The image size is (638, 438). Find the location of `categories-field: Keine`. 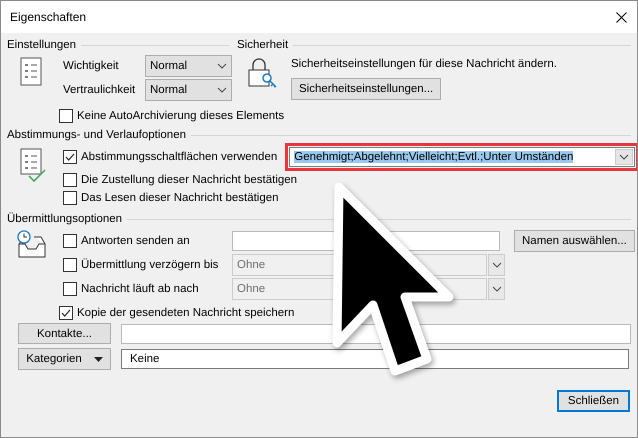

categories-field: Keine is located at coordinates (375, 359).